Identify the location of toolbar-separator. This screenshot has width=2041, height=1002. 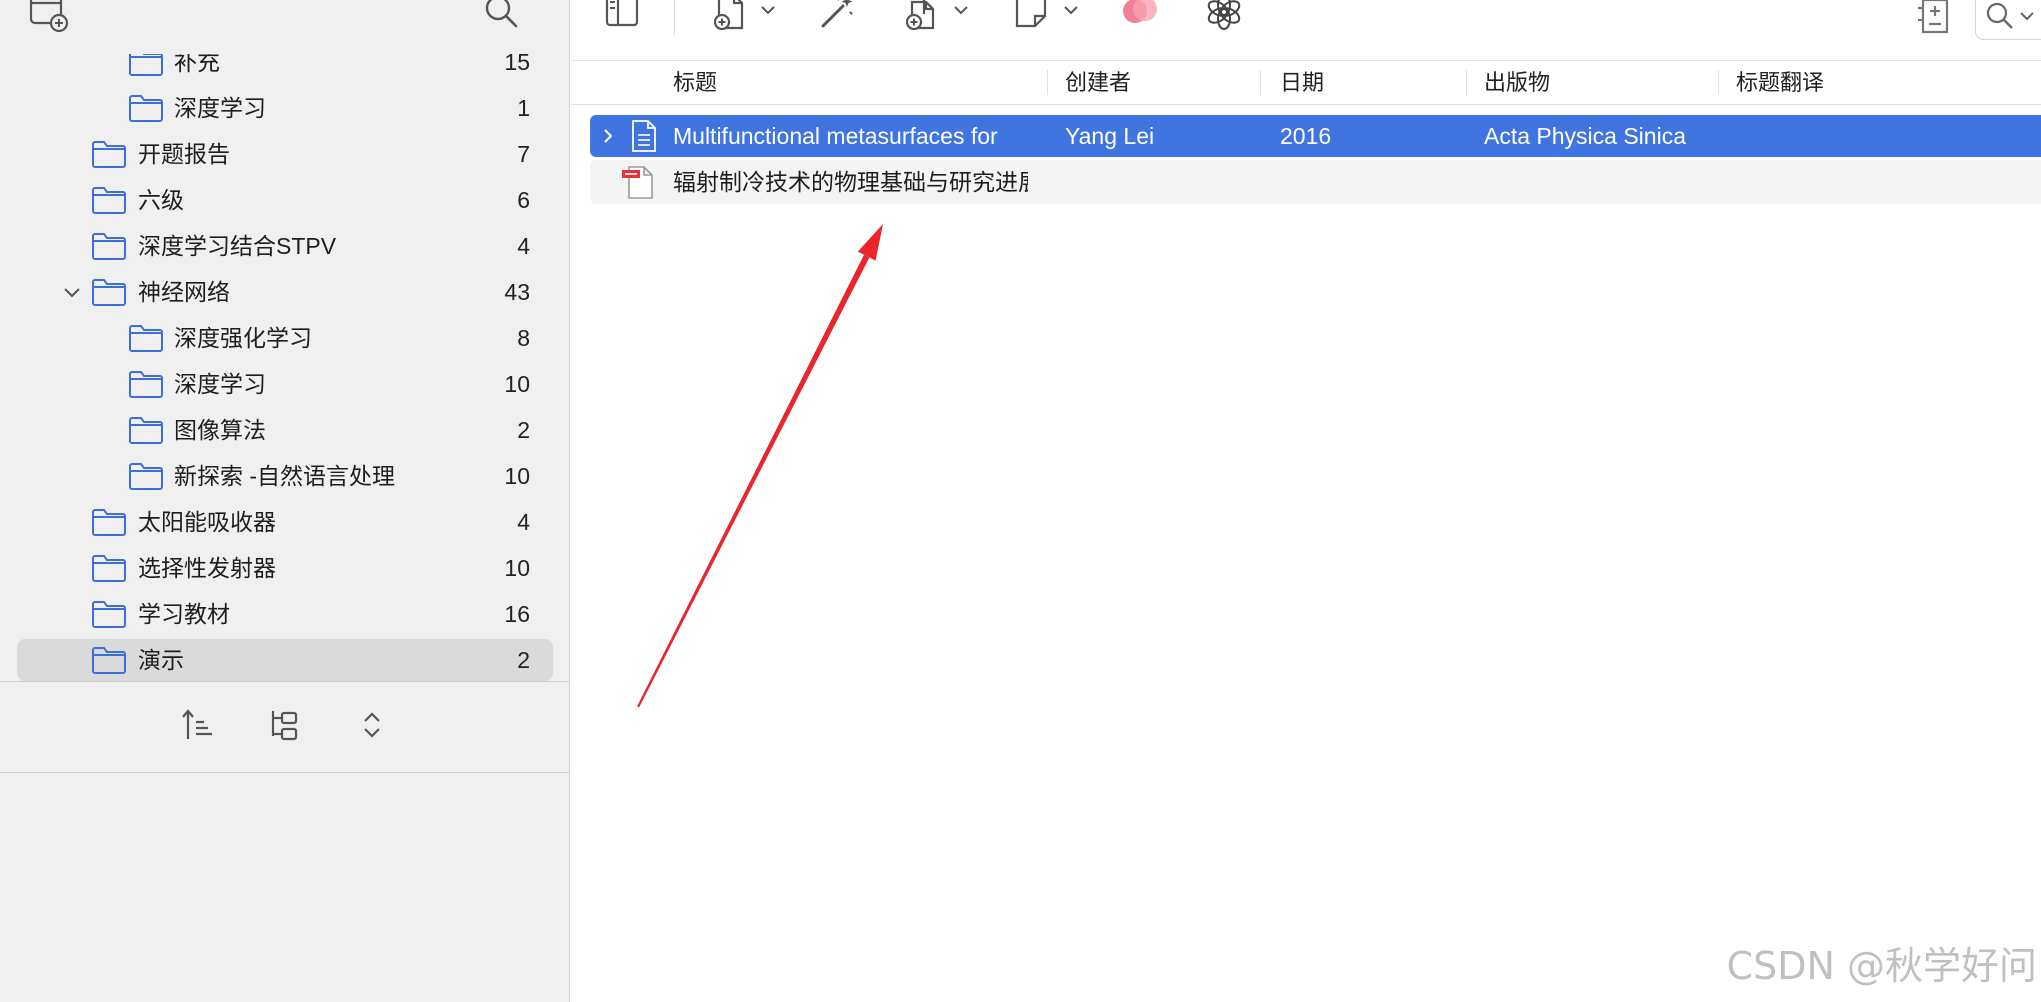
(674, 18).